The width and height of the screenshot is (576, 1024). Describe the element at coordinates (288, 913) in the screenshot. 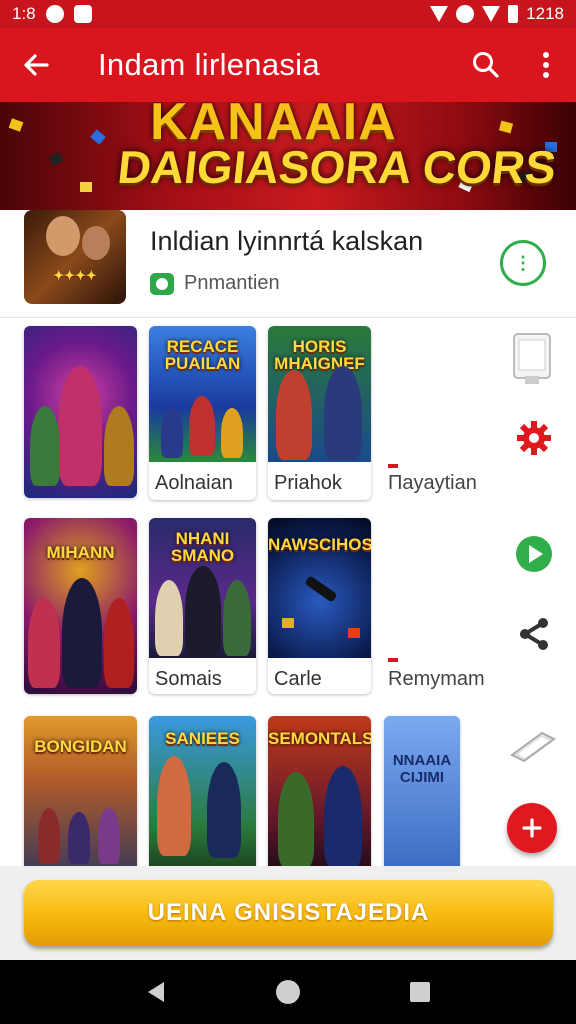

I see `cta-button: UEINA GNISISTAJEDIA` at that location.